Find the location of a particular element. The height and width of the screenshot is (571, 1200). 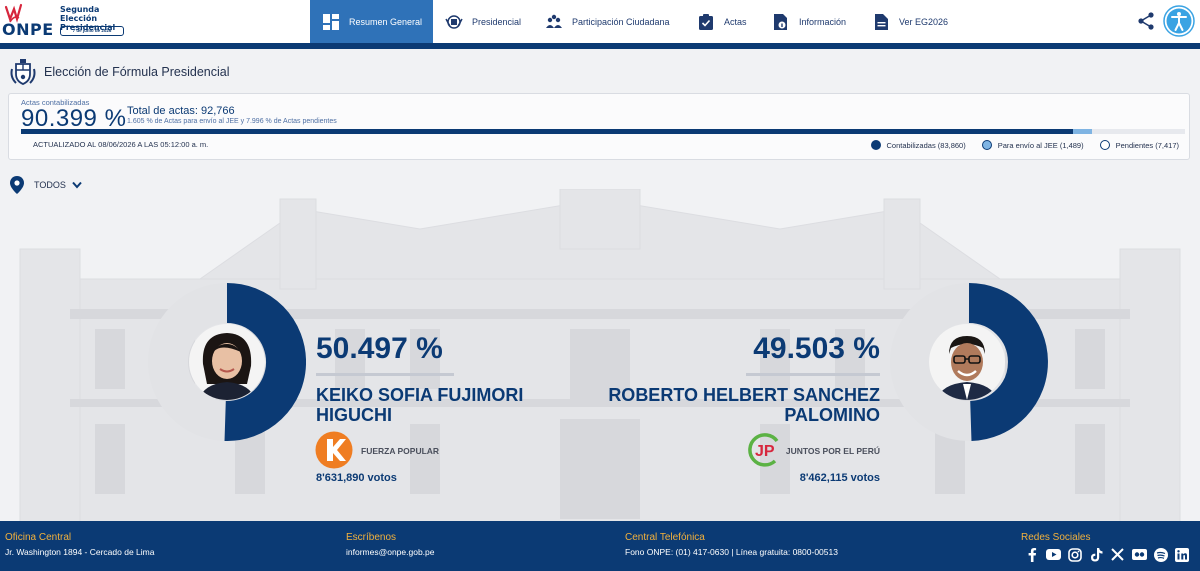

section-title: Elección de Fórmula Presidencial is located at coordinates (137, 72).